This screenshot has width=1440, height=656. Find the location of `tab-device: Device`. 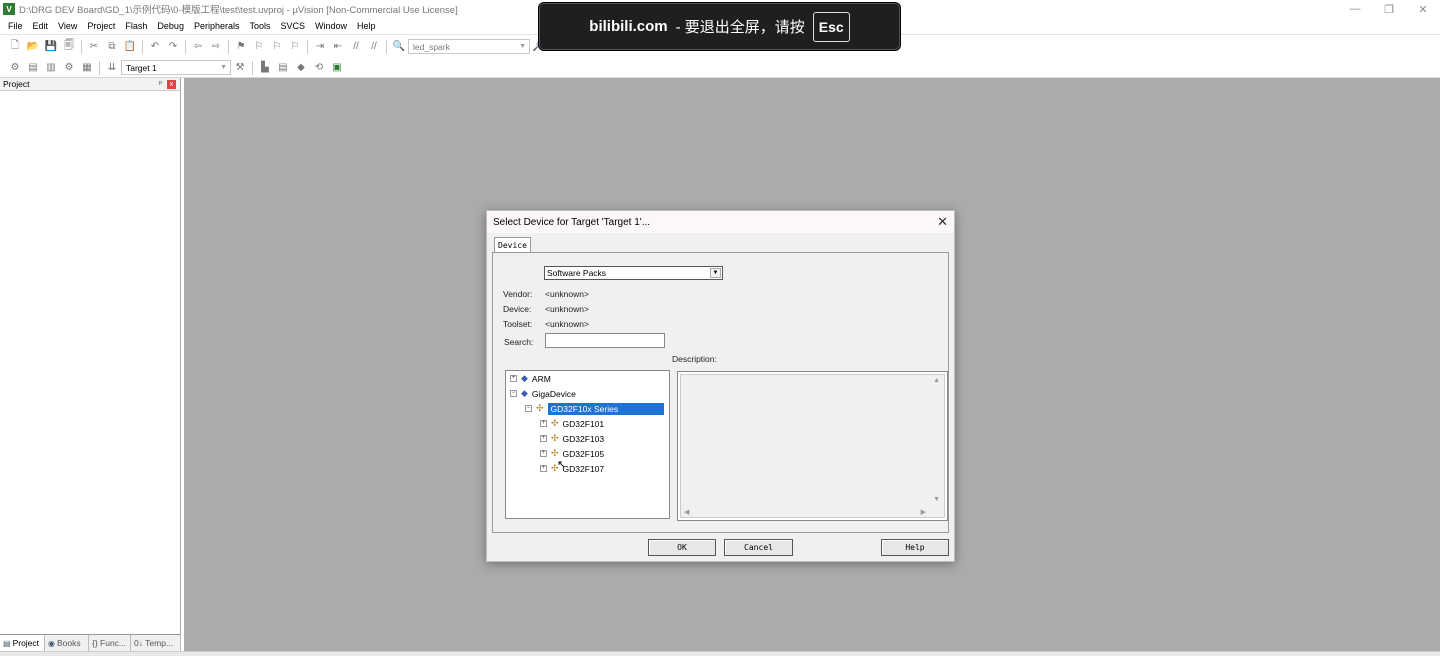

tab-device: Device is located at coordinates (512, 245).